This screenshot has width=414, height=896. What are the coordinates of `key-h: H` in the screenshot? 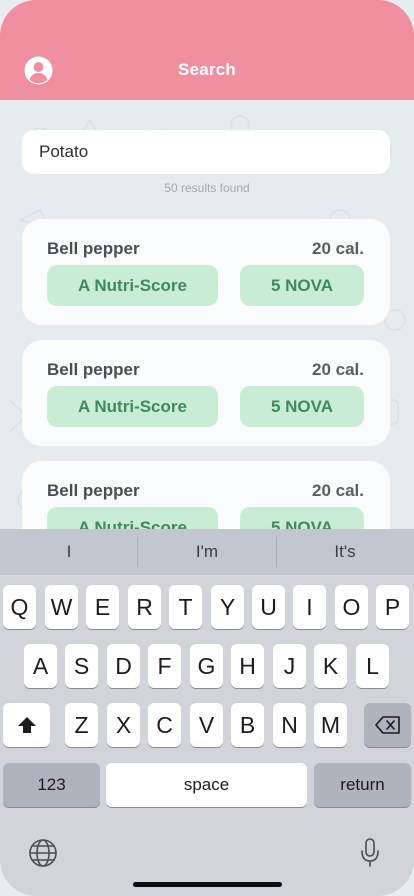 It's located at (247, 666).